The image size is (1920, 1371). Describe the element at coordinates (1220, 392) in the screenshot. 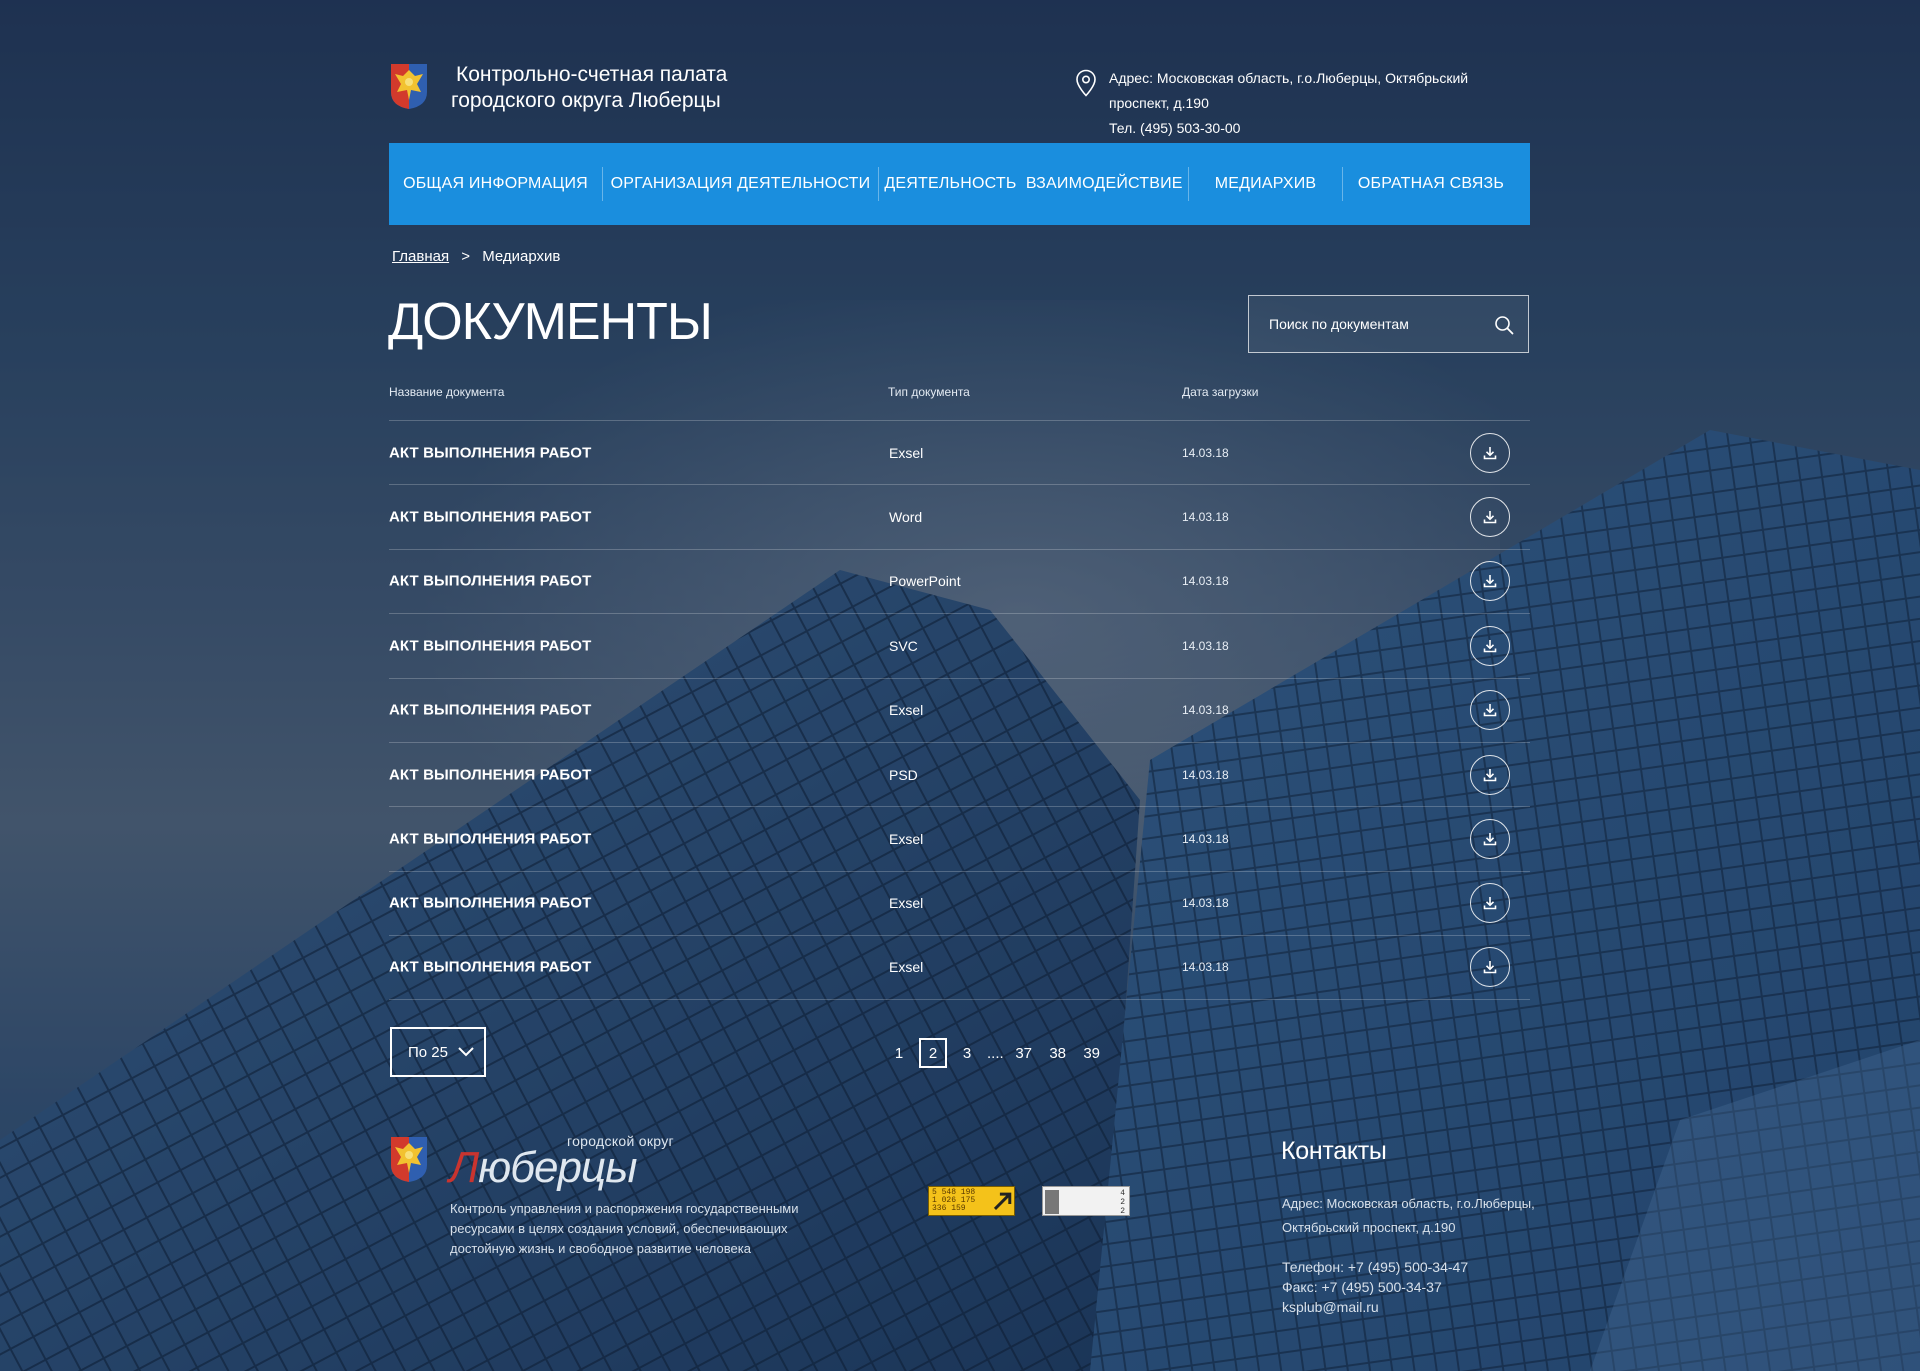

I see `column-header-date: Дата загрузки` at that location.